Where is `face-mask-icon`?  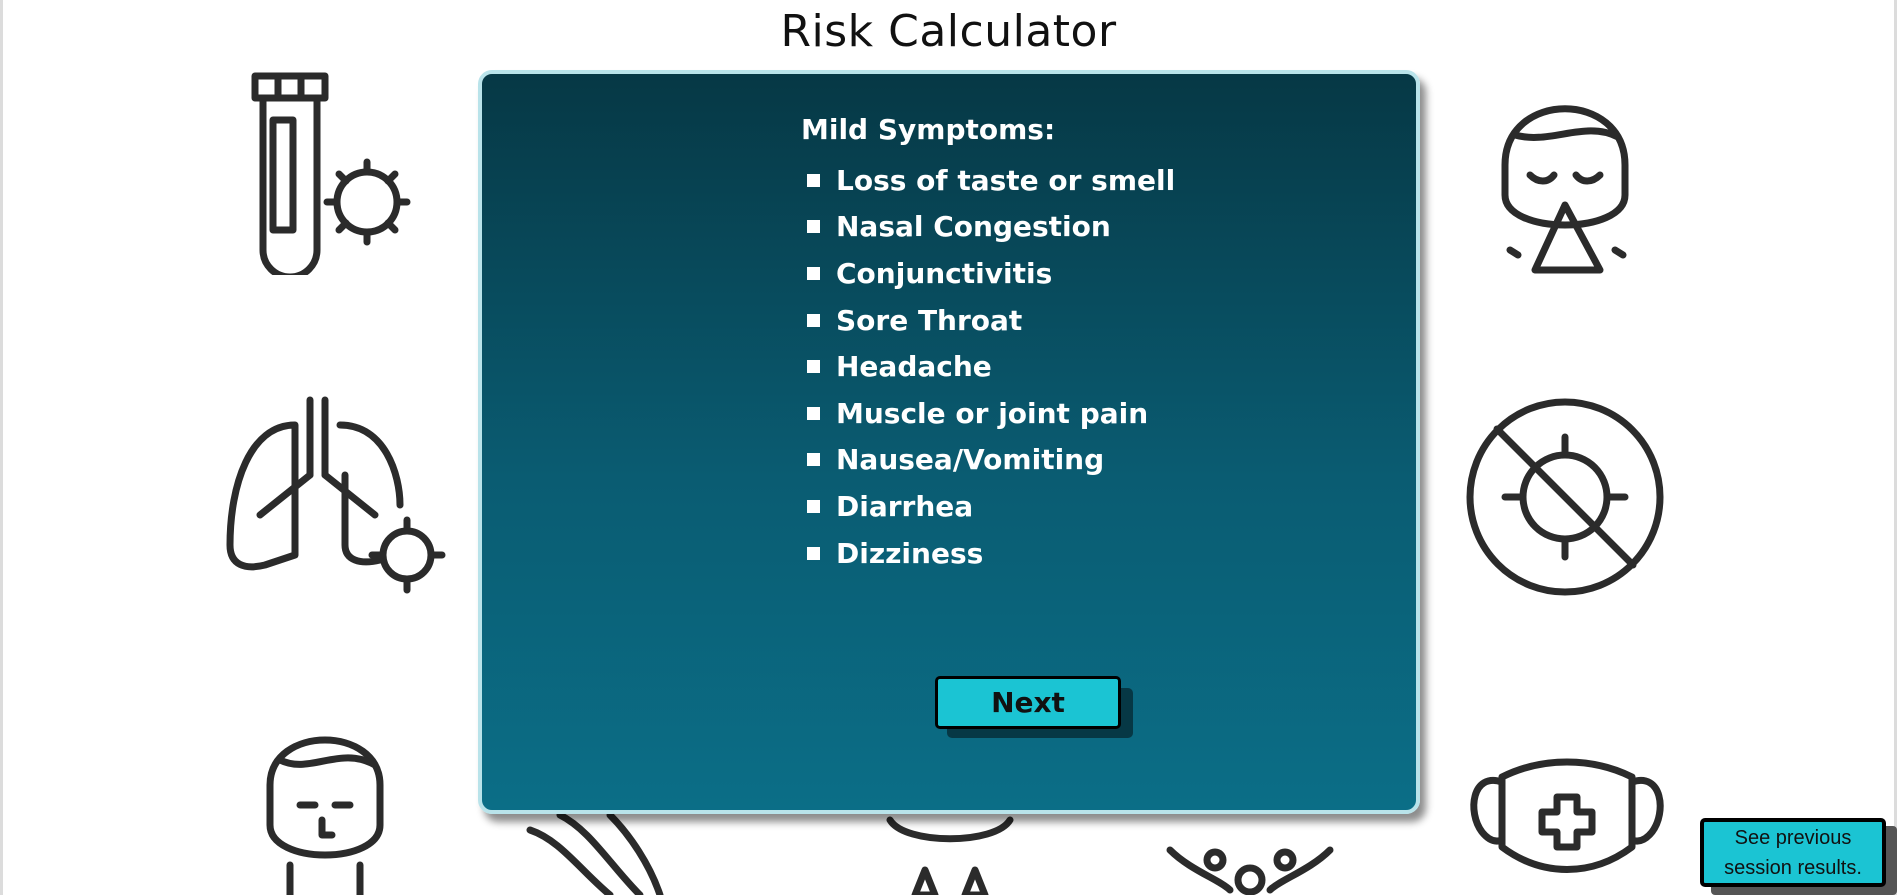 face-mask-icon is located at coordinates (1567, 817).